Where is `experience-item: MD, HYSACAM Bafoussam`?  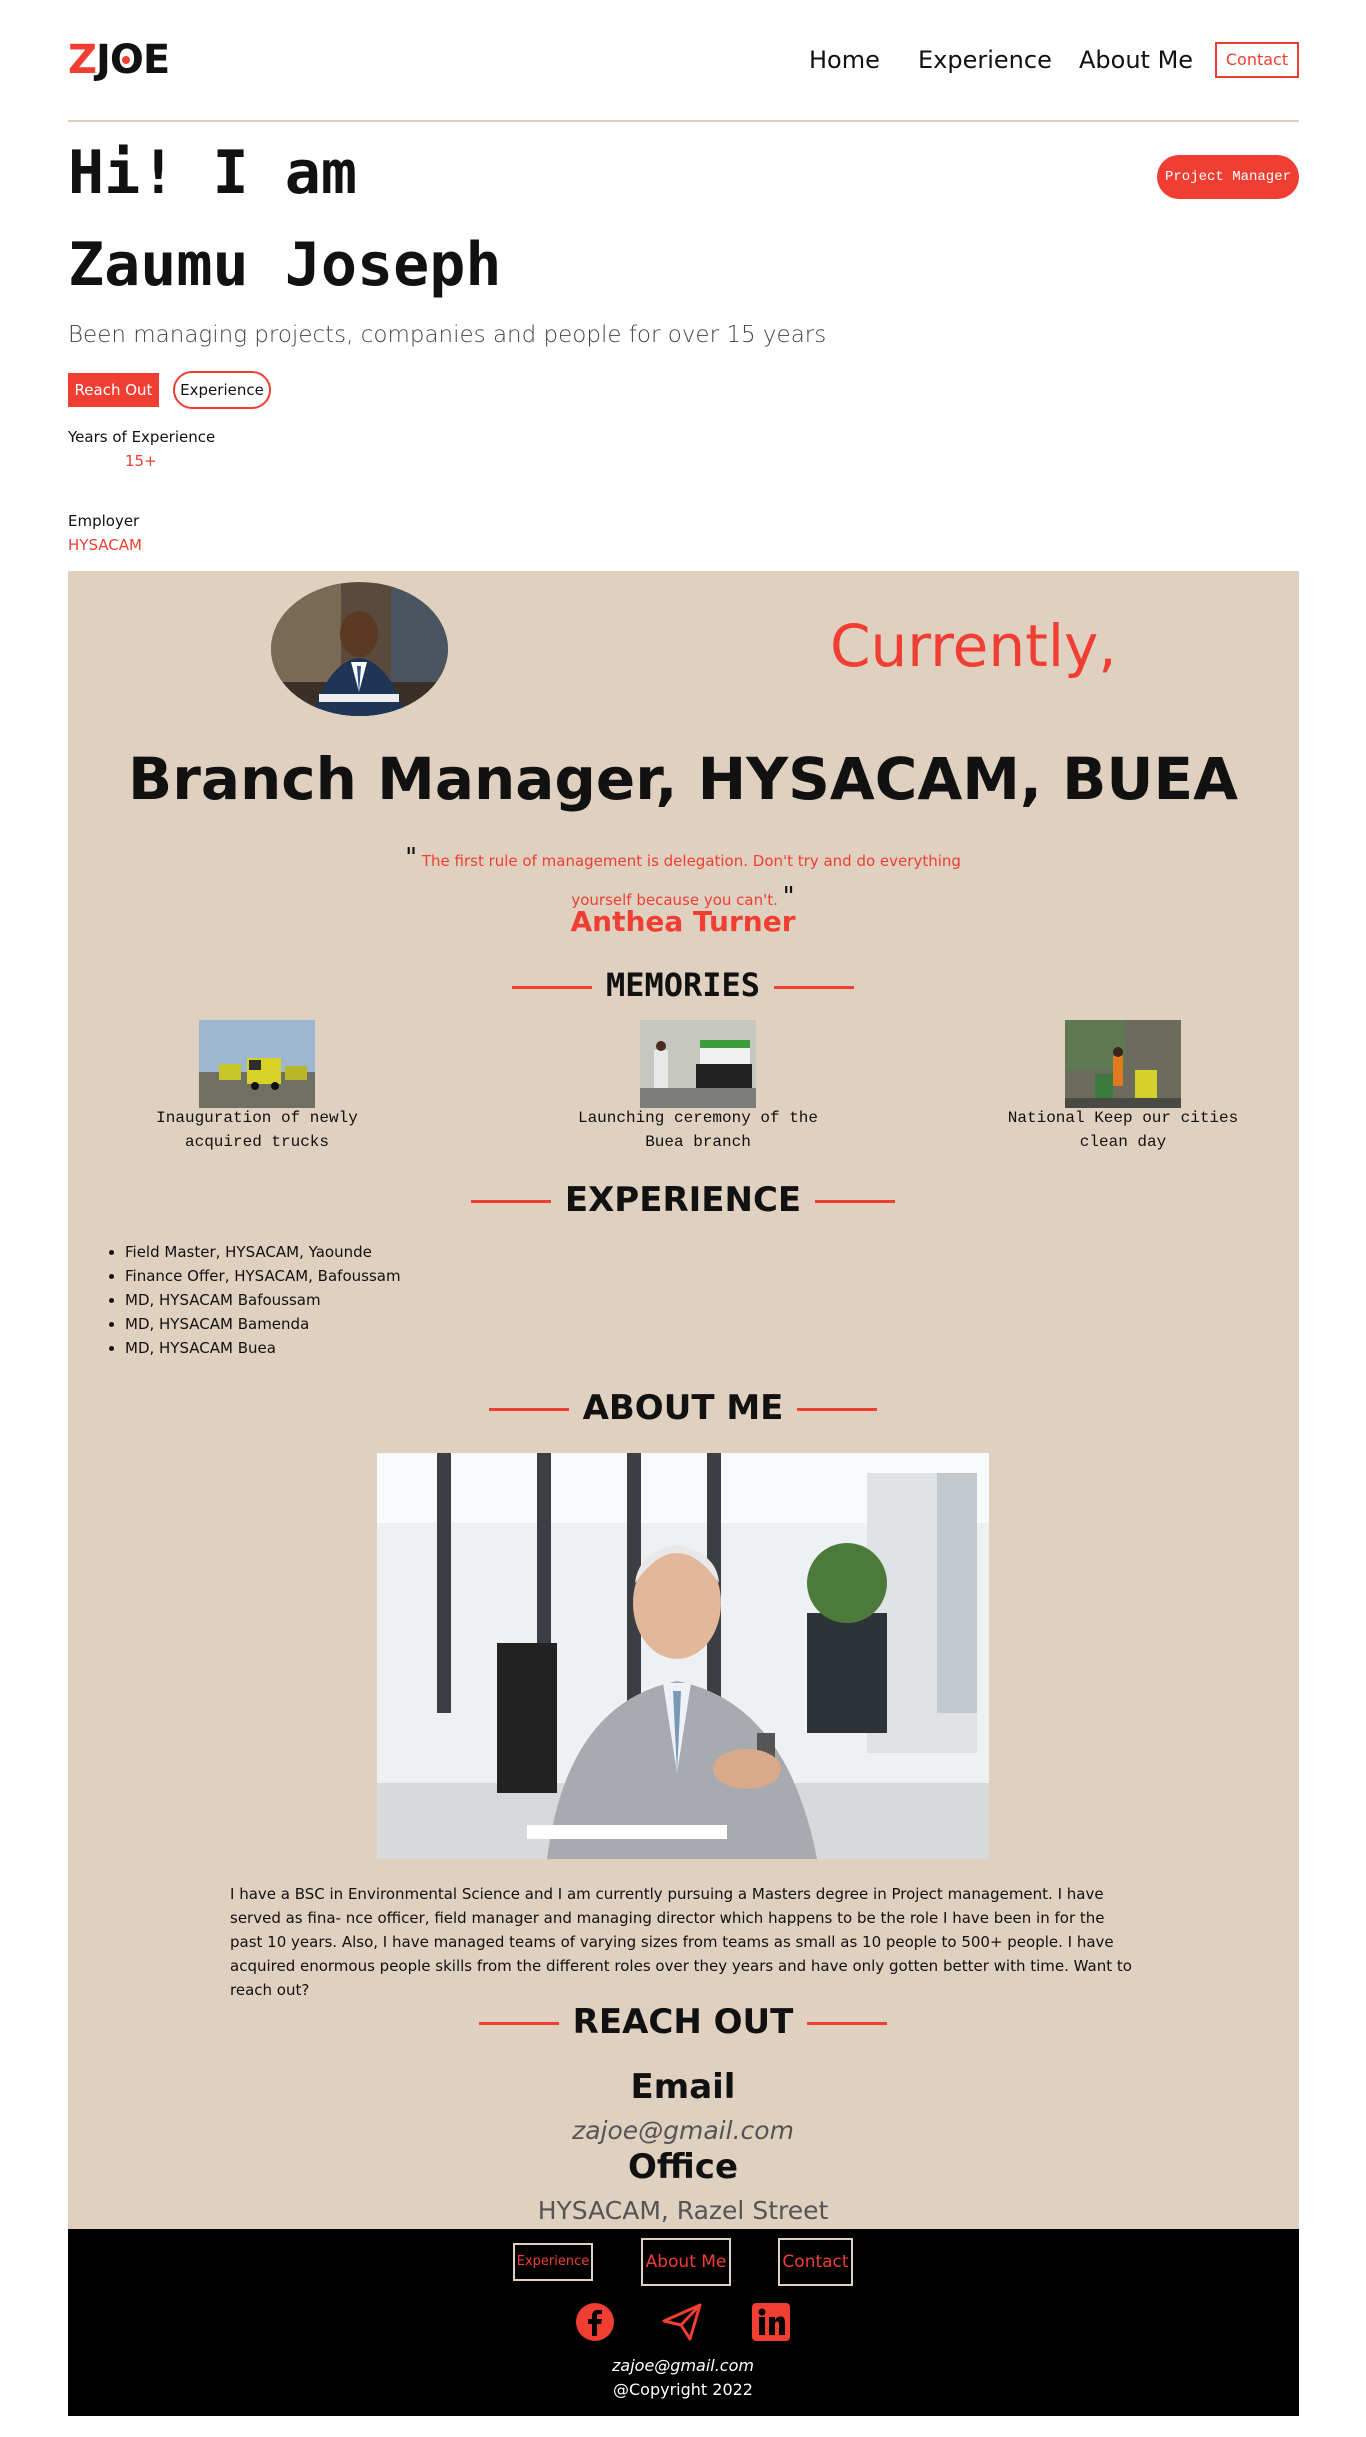 experience-item: MD, HYSACAM Bafoussam is located at coordinates (263, 1300).